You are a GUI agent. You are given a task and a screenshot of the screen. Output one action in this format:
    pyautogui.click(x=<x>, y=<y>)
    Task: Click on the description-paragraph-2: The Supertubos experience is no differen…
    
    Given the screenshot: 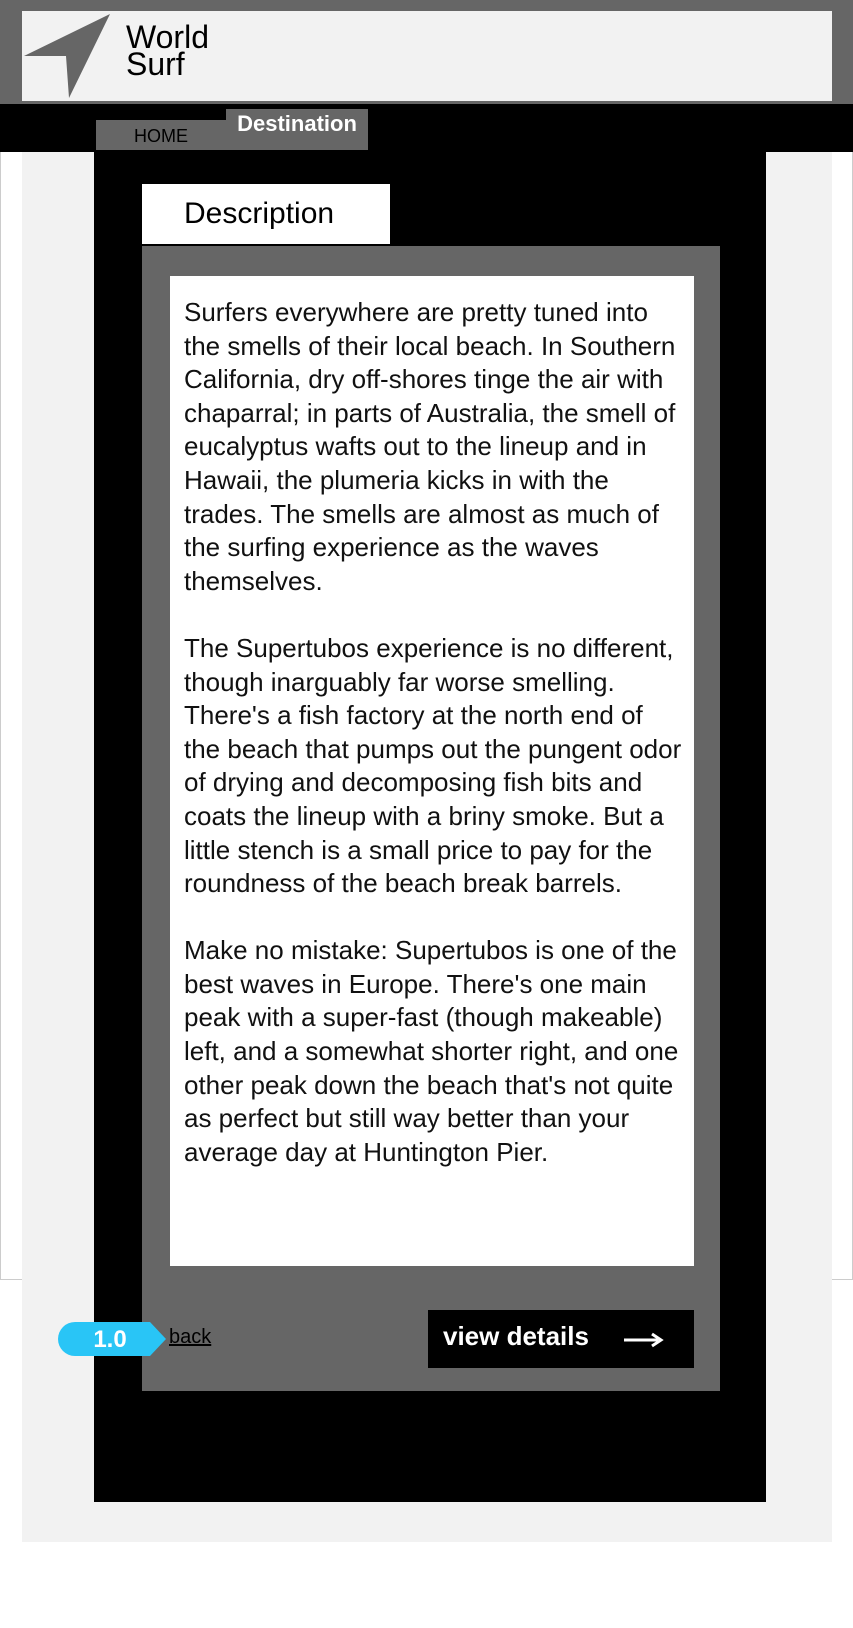 What is the action you would take?
    pyautogui.click(x=433, y=765)
    